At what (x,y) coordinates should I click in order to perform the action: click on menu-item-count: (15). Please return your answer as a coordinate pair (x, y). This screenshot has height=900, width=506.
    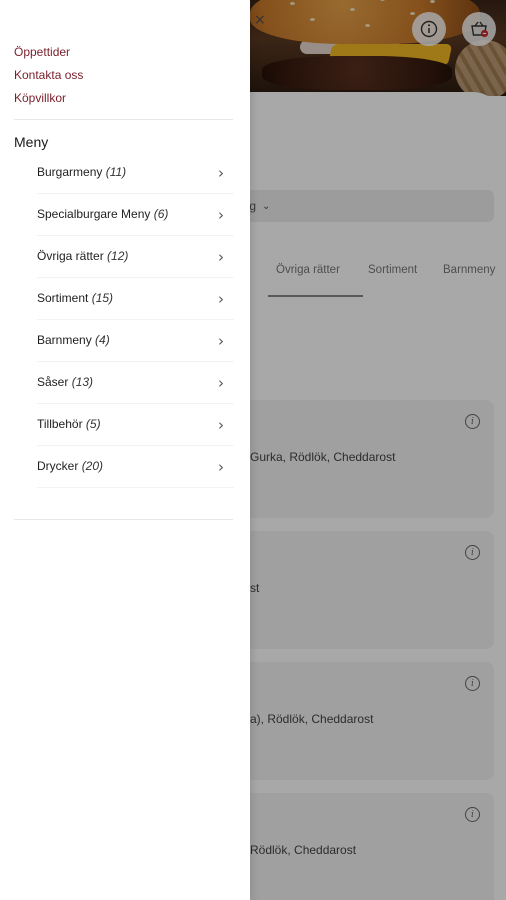
    Looking at the image, I should click on (102, 298).